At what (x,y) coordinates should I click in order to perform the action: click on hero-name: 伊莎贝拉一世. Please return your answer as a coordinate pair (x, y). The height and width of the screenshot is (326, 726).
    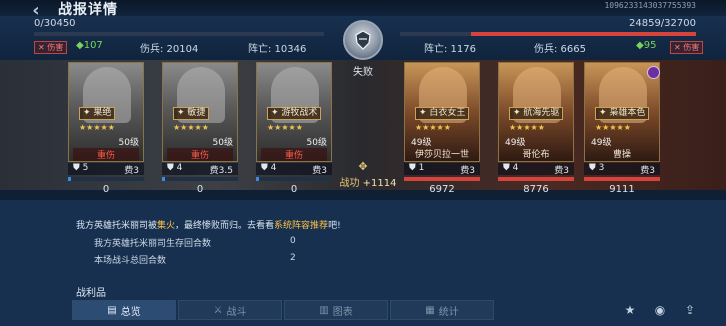
    Looking at the image, I should click on (441, 155).